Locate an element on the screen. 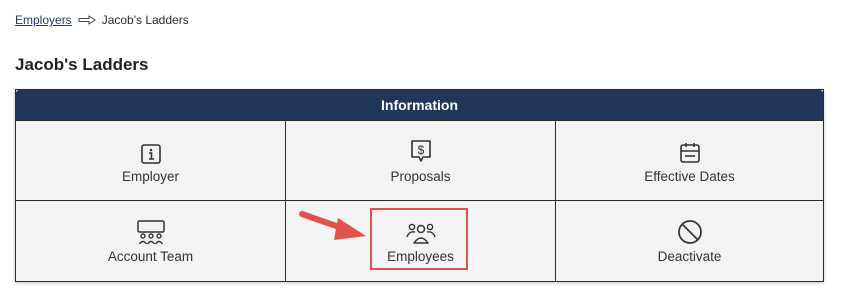  tile-label: Account Team is located at coordinates (150, 256).